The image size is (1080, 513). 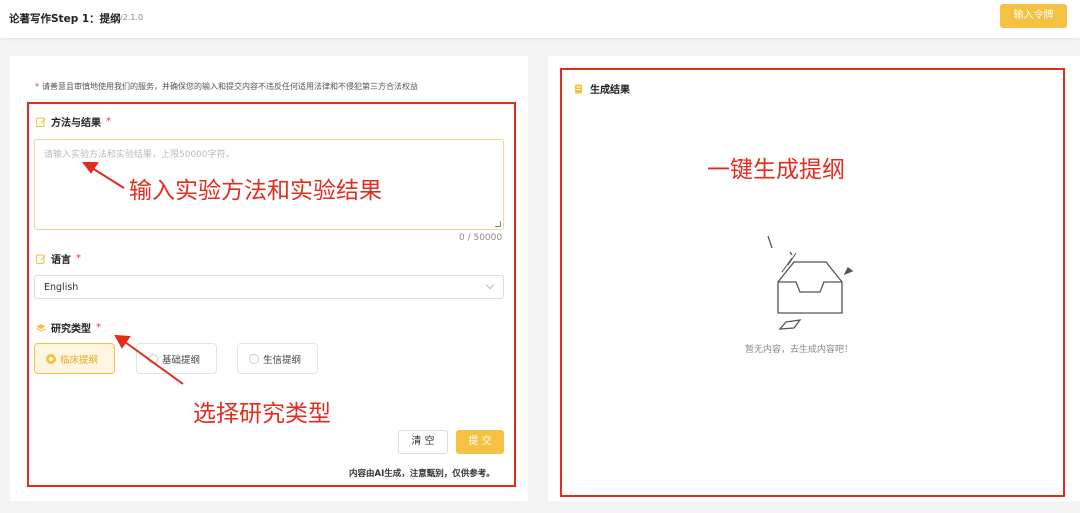 What do you see at coordinates (61, 287) in the screenshot?
I see `language-value: English` at bounding box center [61, 287].